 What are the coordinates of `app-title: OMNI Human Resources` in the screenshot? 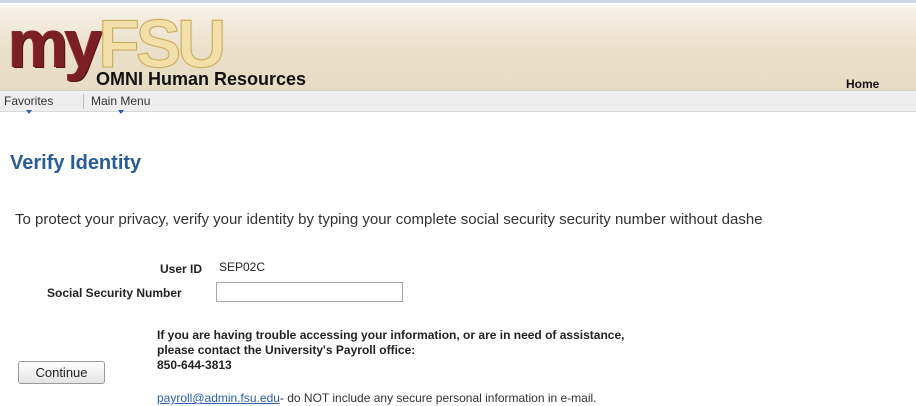 It's located at (201, 79).